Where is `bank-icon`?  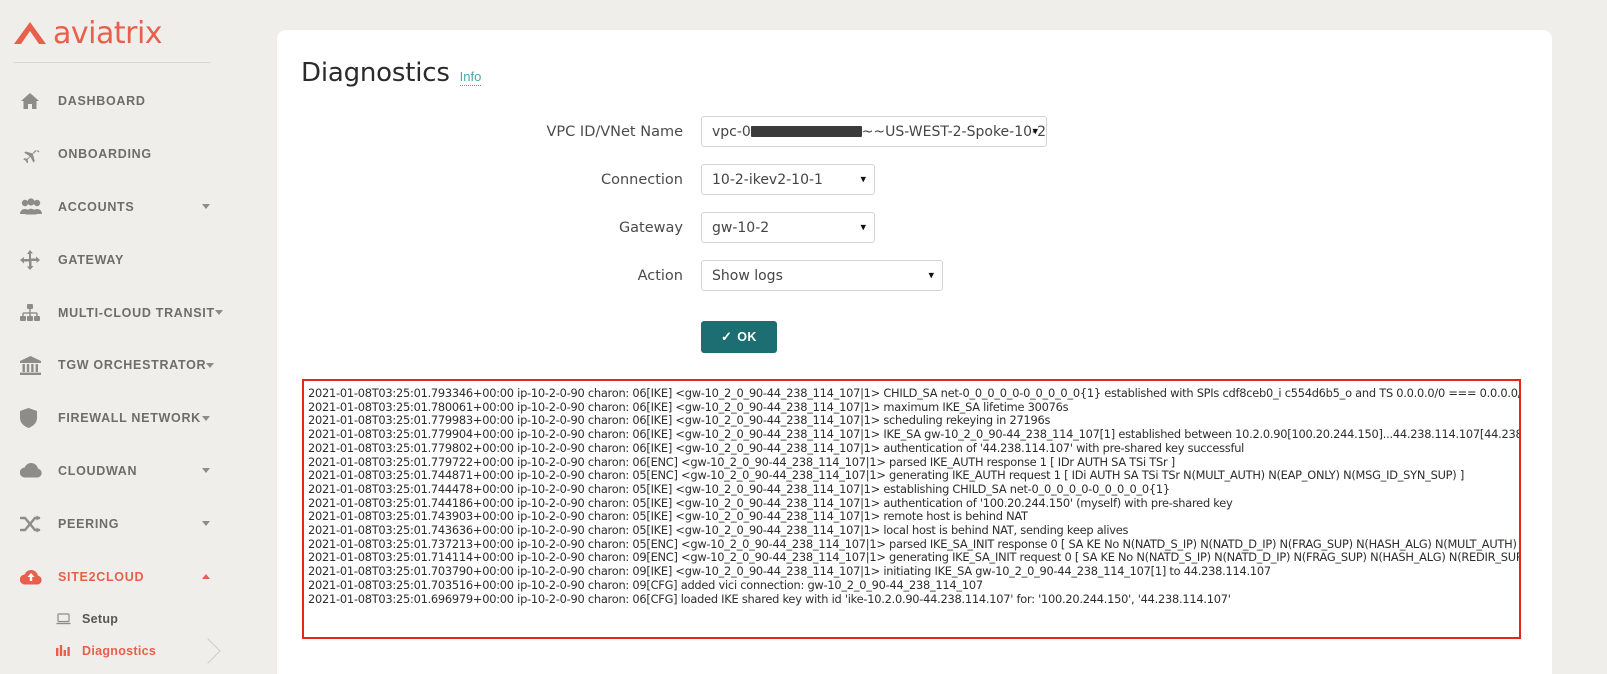
bank-icon is located at coordinates (35, 365).